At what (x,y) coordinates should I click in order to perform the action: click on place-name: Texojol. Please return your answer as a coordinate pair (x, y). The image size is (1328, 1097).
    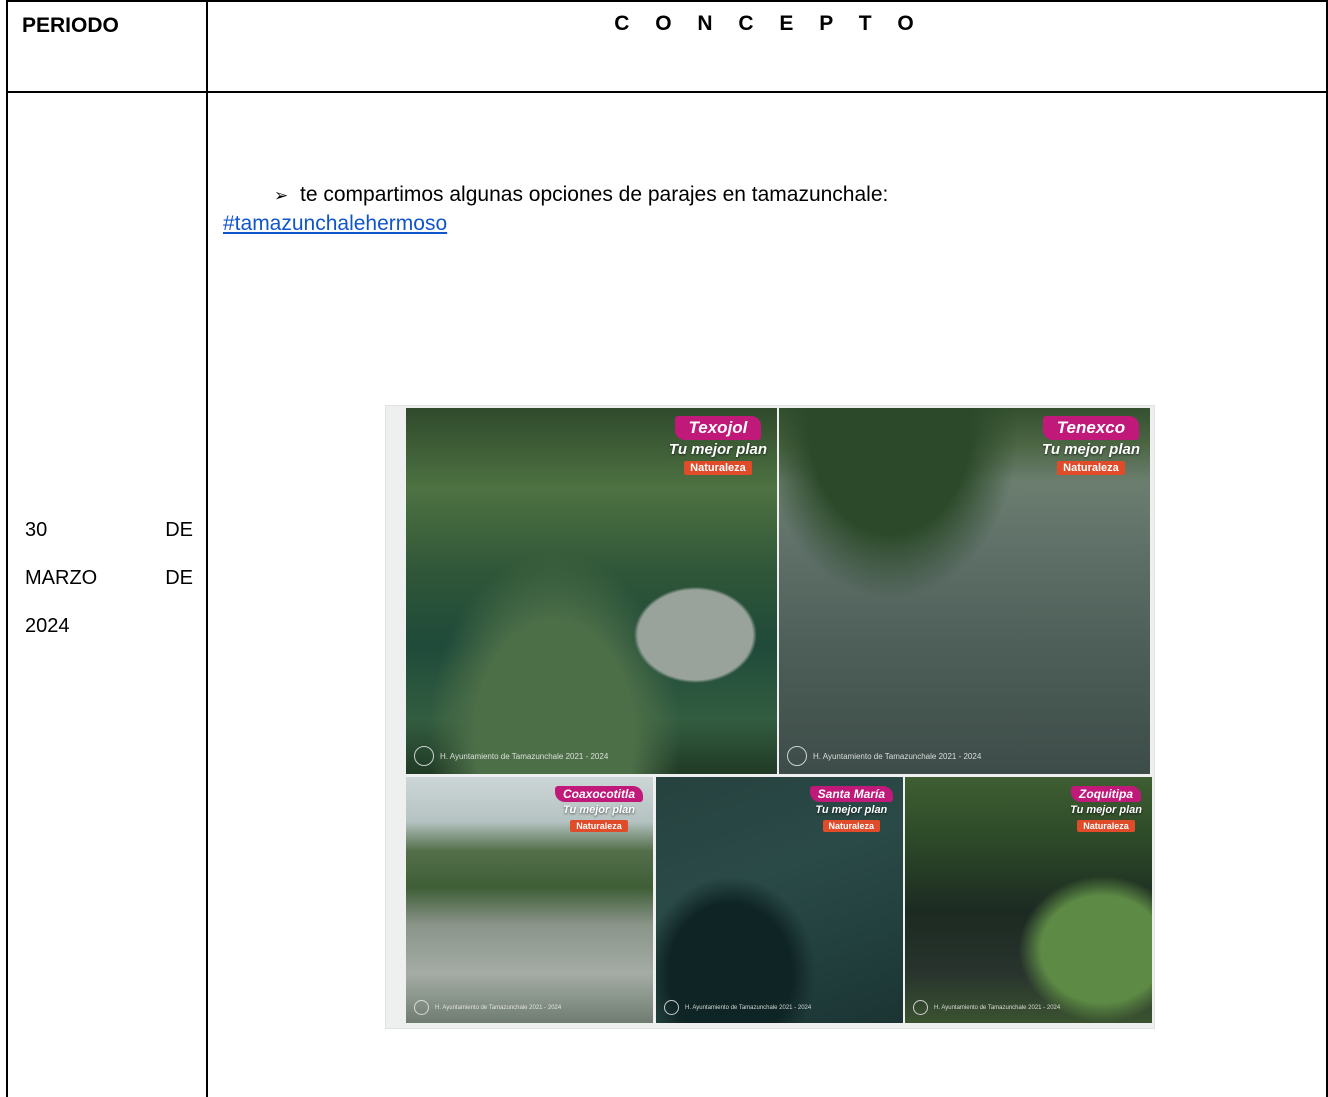
    Looking at the image, I should click on (718, 428).